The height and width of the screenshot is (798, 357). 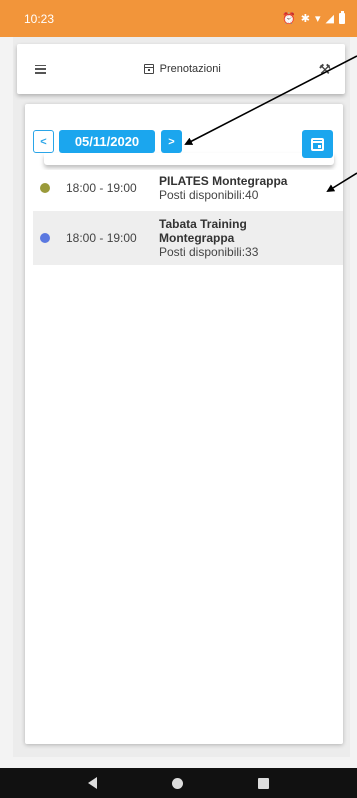 I want to click on alarm-icon: ⏰, so click(x=289, y=19).